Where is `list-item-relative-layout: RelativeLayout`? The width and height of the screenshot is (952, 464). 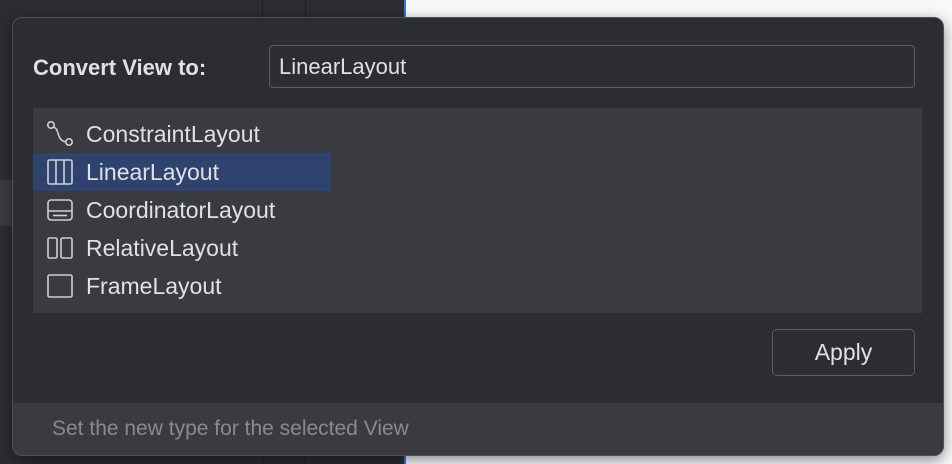
list-item-relative-layout: RelativeLayout is located at coordinates (182, 248).